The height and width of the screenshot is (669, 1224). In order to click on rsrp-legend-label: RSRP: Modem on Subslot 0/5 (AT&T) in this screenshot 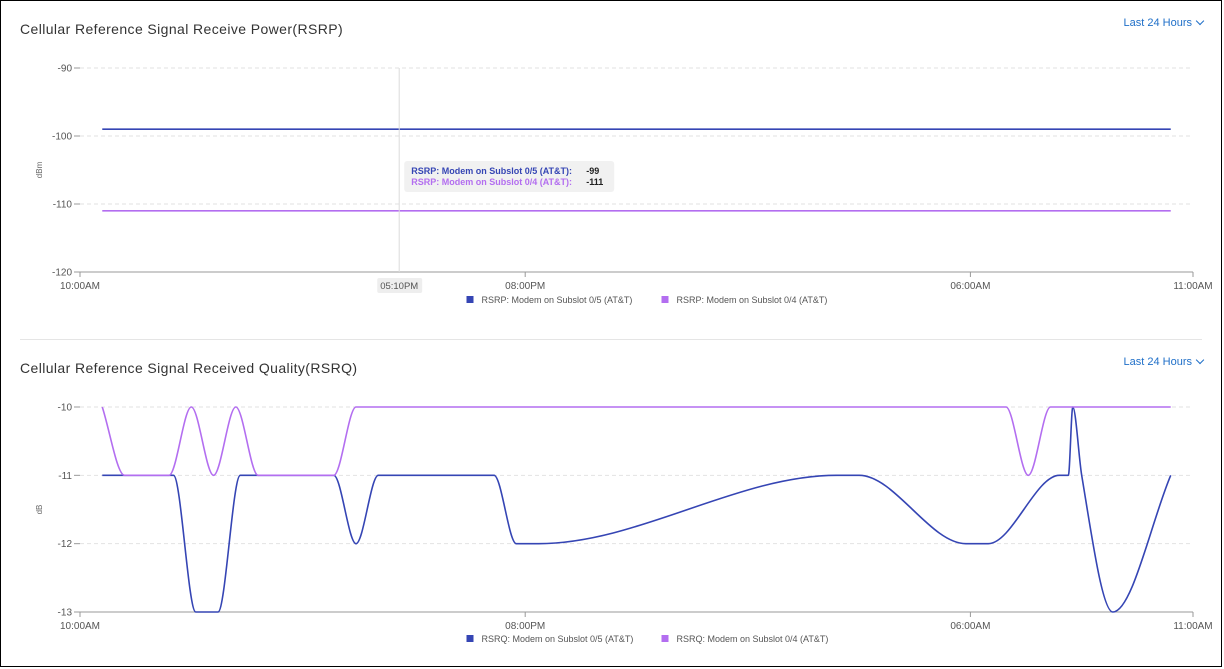, I will do `click(557, 300)`.